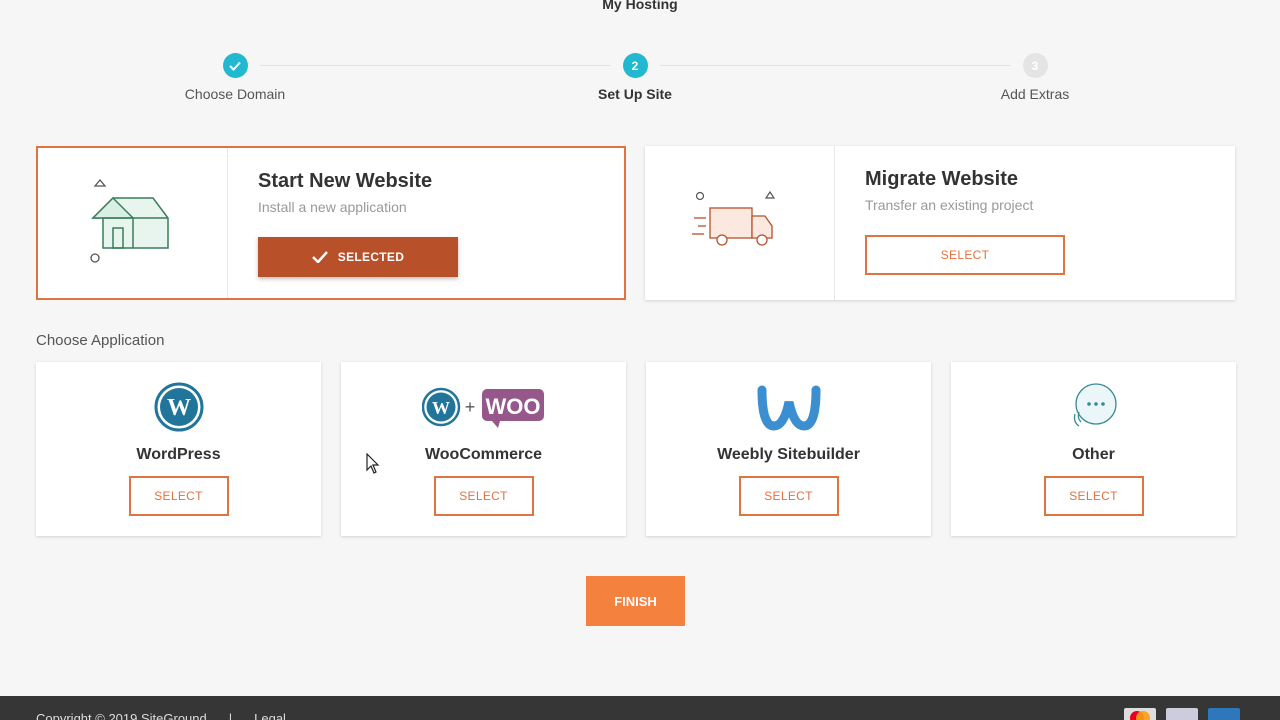 The height and width of the screenshot is (720, 1280). What do you see at coordinates (635, 94) in the screenshot?
I see `step-label: Set Up Site` at bounding box center [635, 94].